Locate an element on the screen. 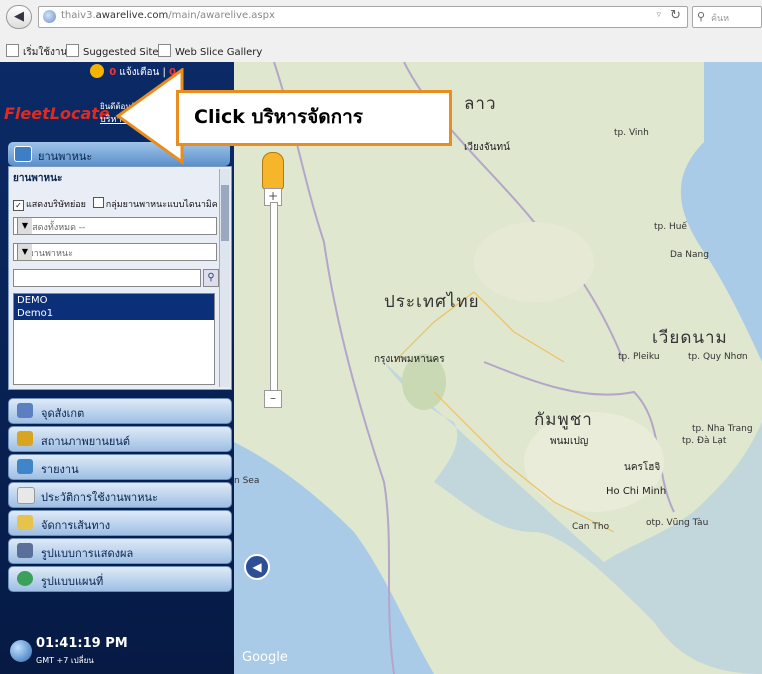 This screenshot has width=762, height=674. callout-text: Click บริหารจัดการ is located at coordinates (279, 117).